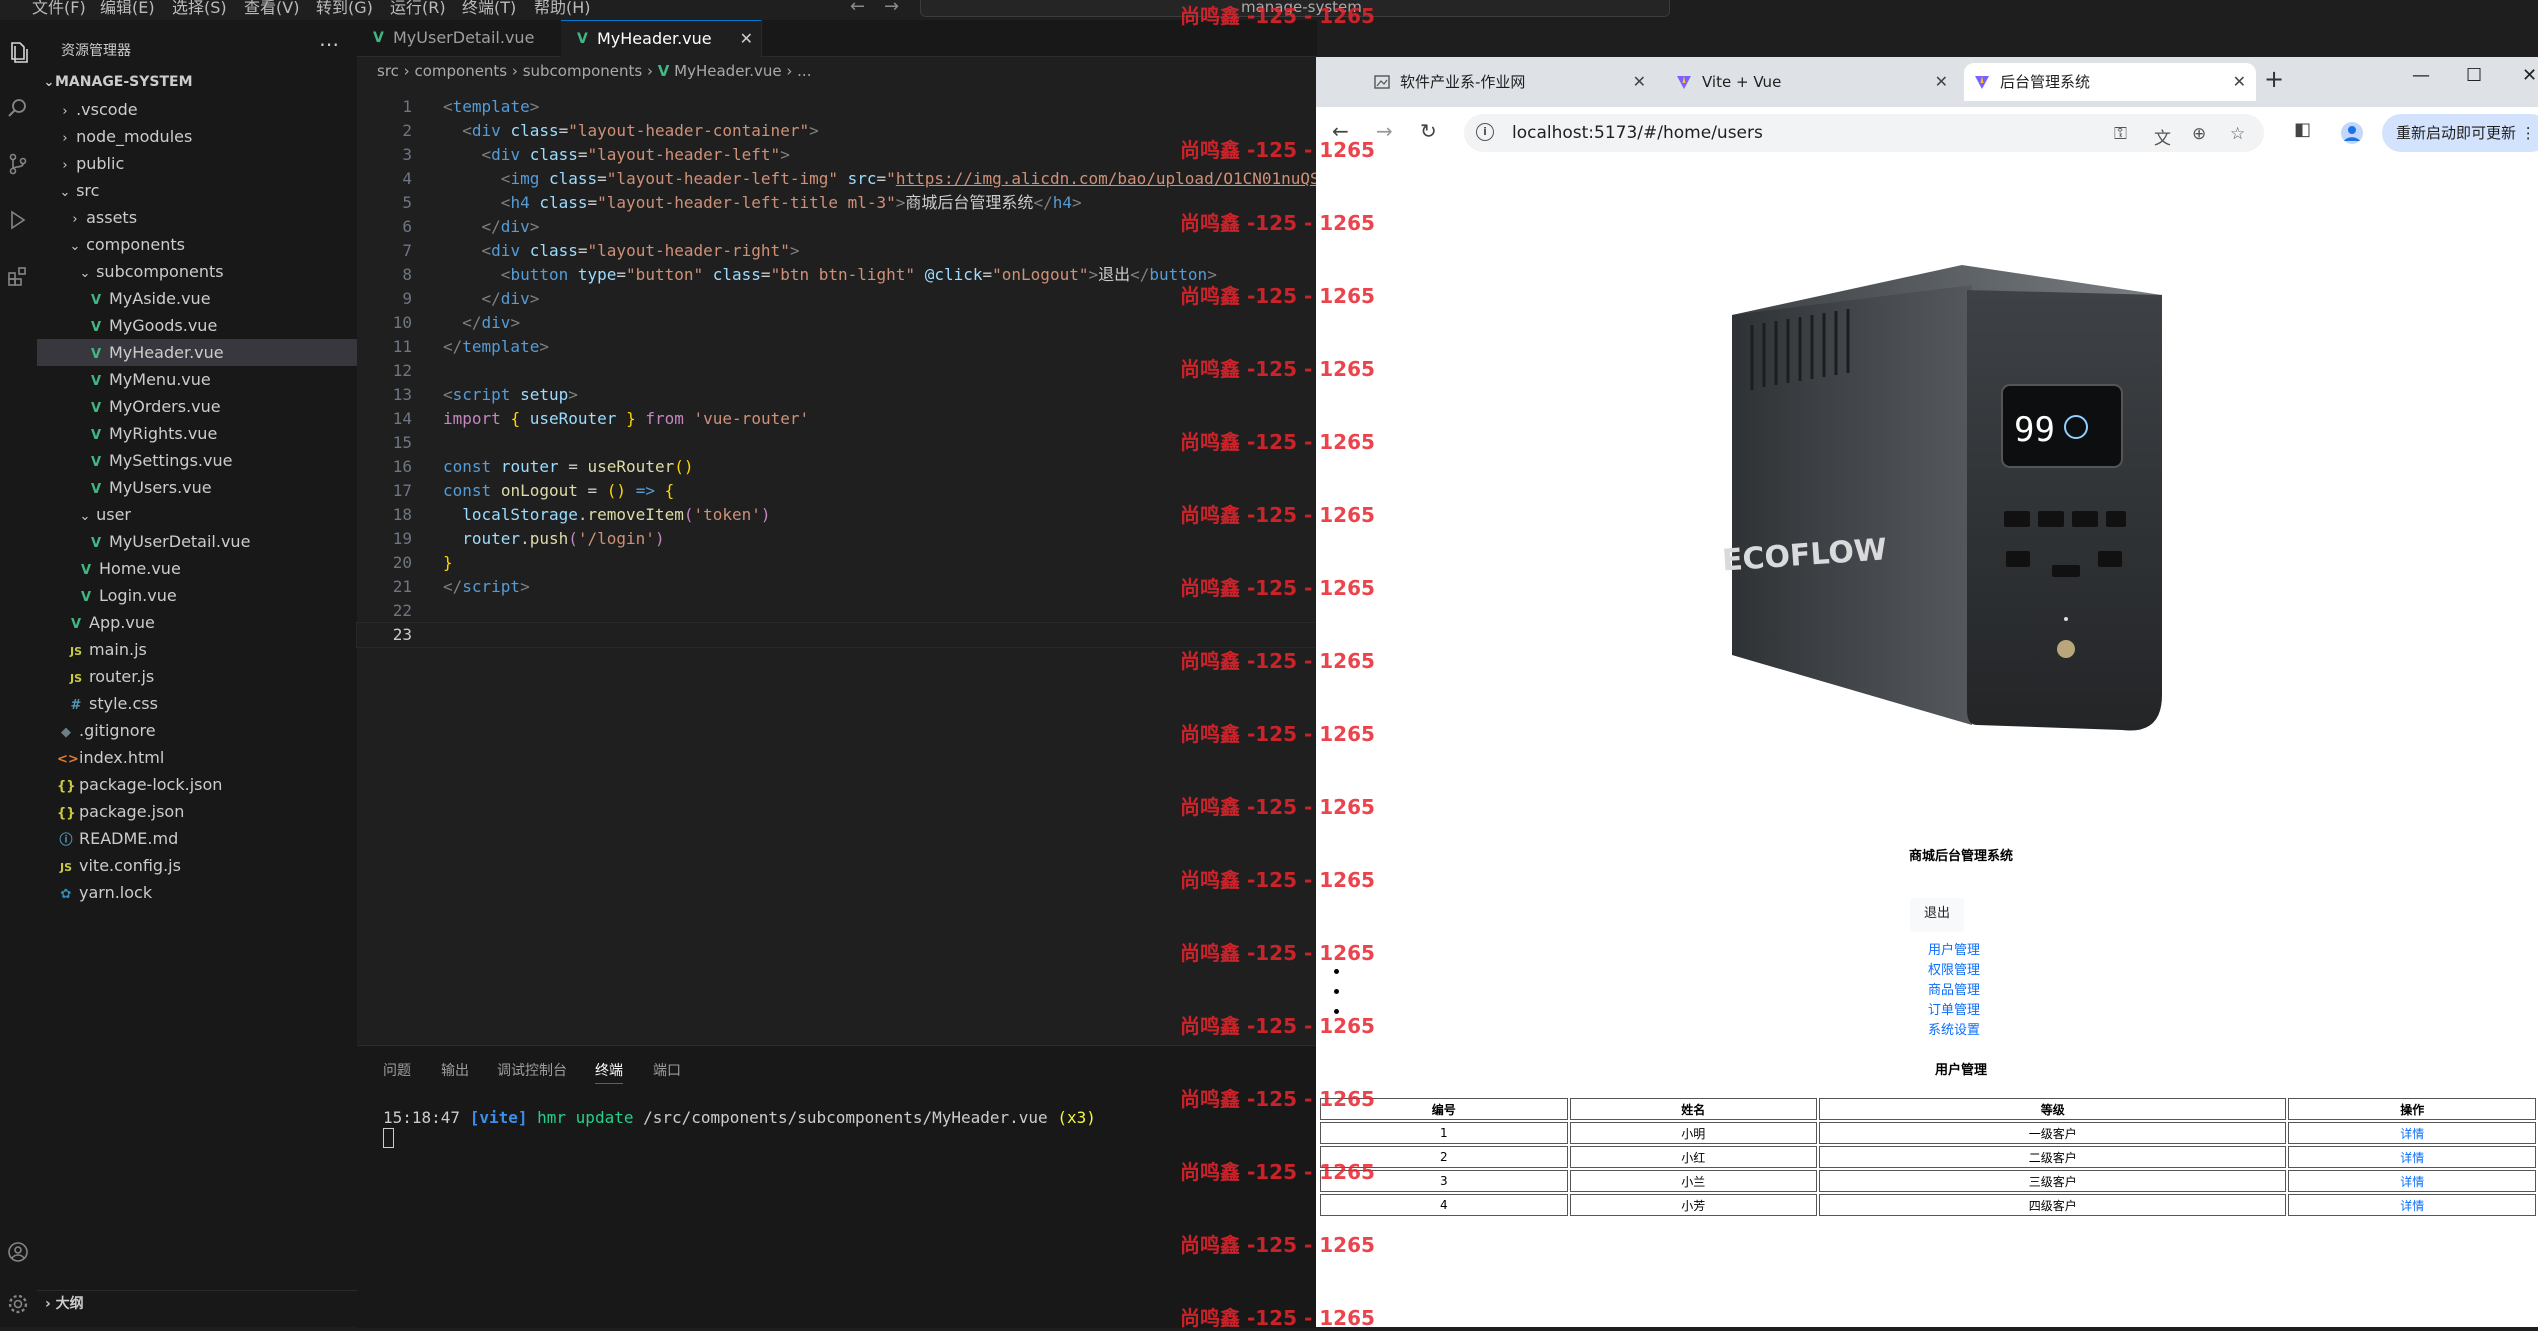 The width and height of the screenshot is (2538, 1331). I want to click on breadcrumb-item: src, so click(388, 71).